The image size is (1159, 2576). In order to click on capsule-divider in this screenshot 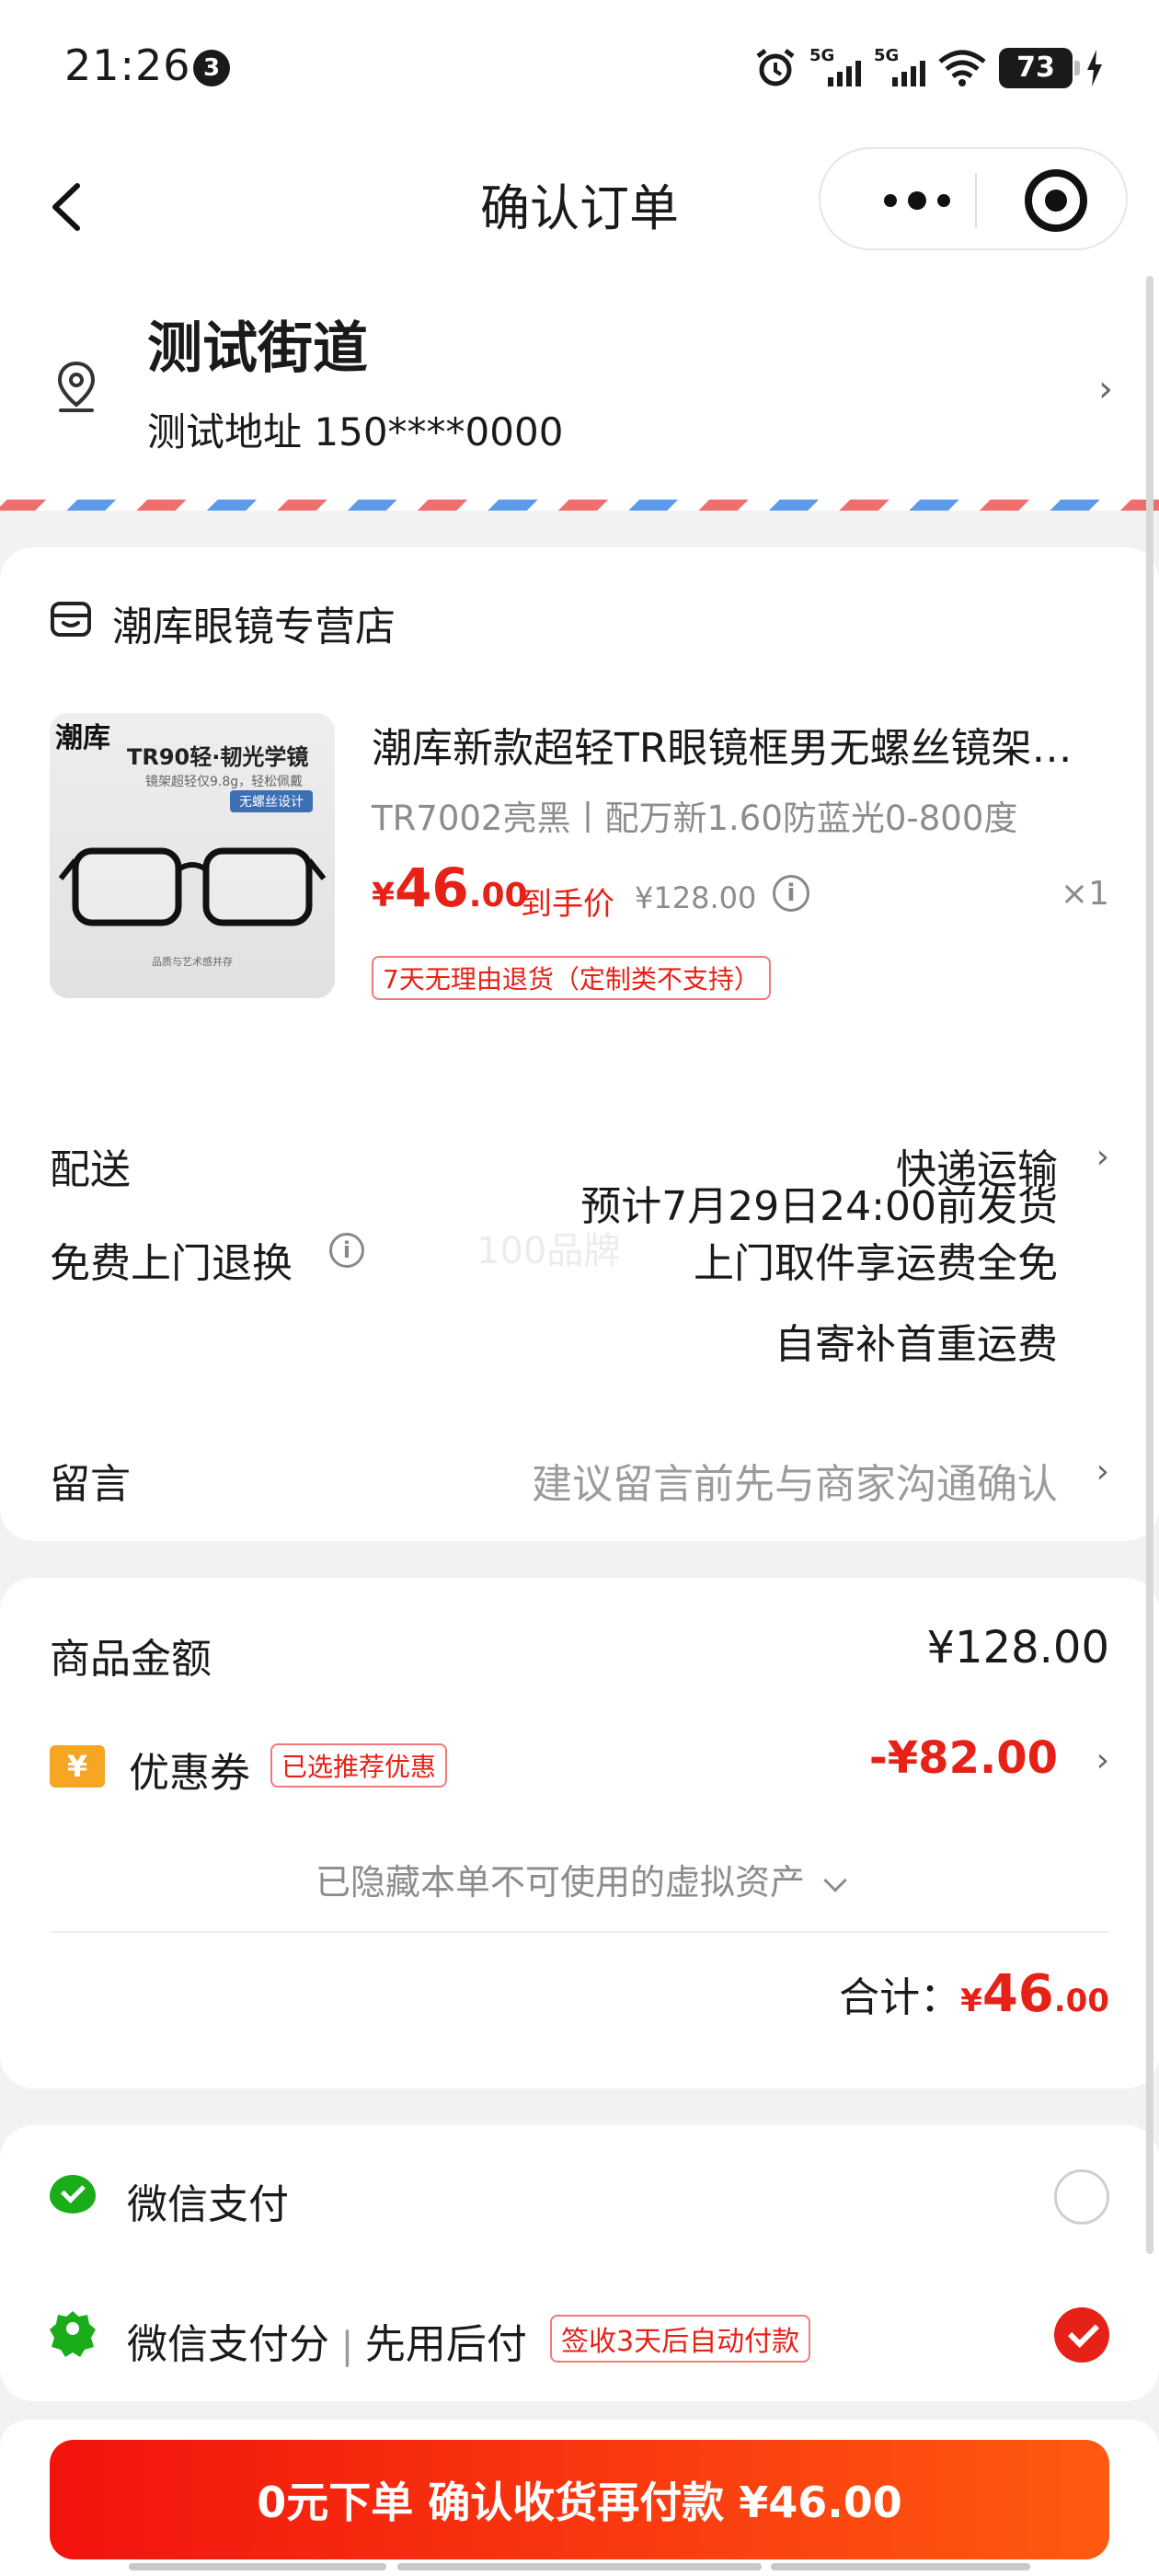, I will do `click(976, 200)`.